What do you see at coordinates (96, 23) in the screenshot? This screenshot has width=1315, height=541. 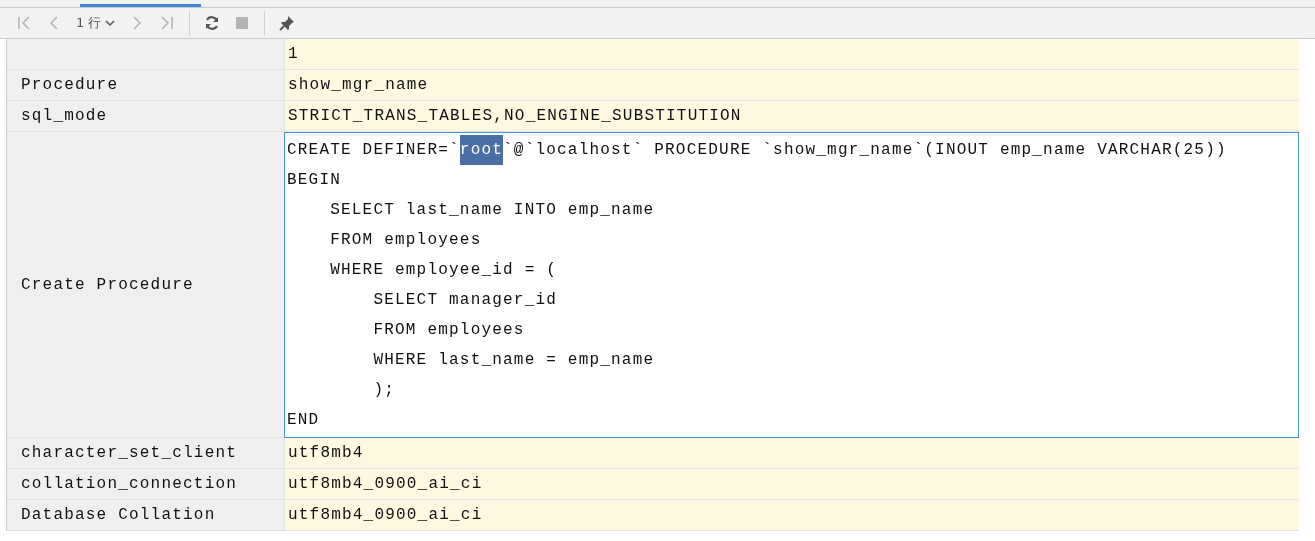 I see `rows-dropdown: 1 行` at bounding box center [96, 23].